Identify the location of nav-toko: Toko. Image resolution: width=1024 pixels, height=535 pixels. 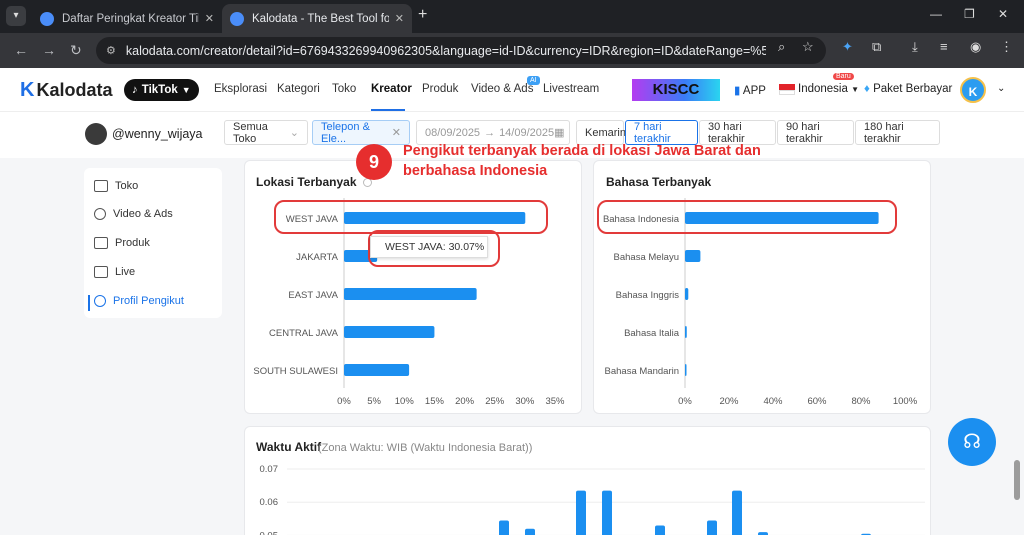
(344, 89).